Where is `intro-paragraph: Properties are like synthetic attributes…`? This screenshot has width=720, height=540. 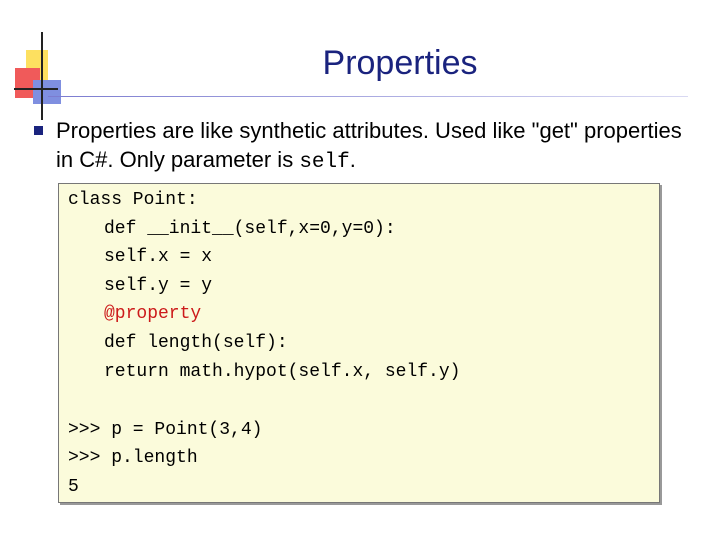
intro-paragraph: Properties are like synthetic attributes… is located at coordinates (376, 146).